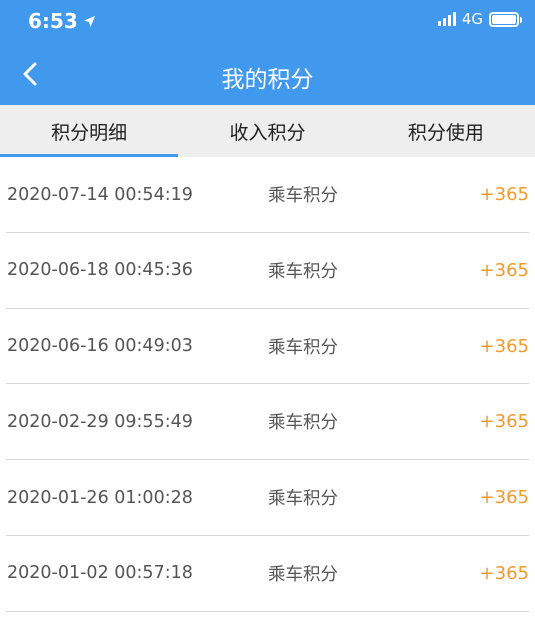 This screenshot has height=640, width=535. I want to click on battery-icon, so click(505, 19).